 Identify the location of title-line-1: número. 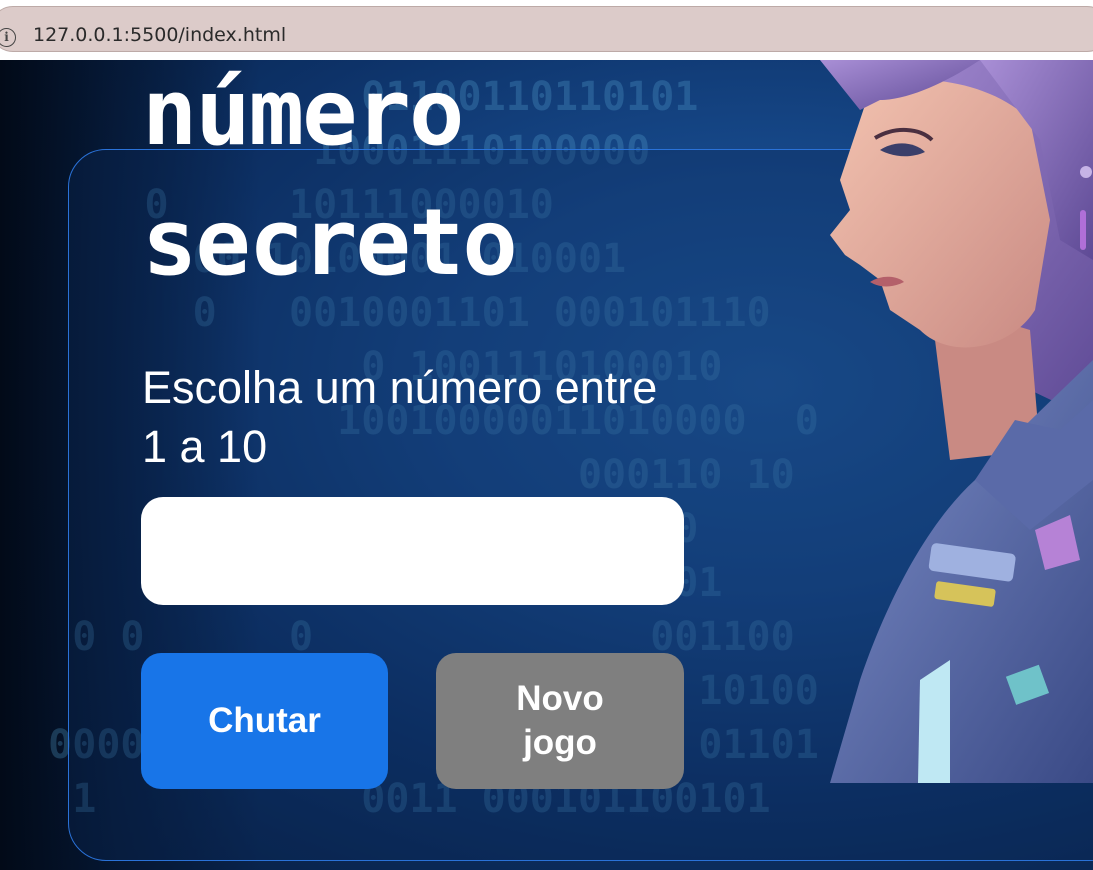
(303, 113).